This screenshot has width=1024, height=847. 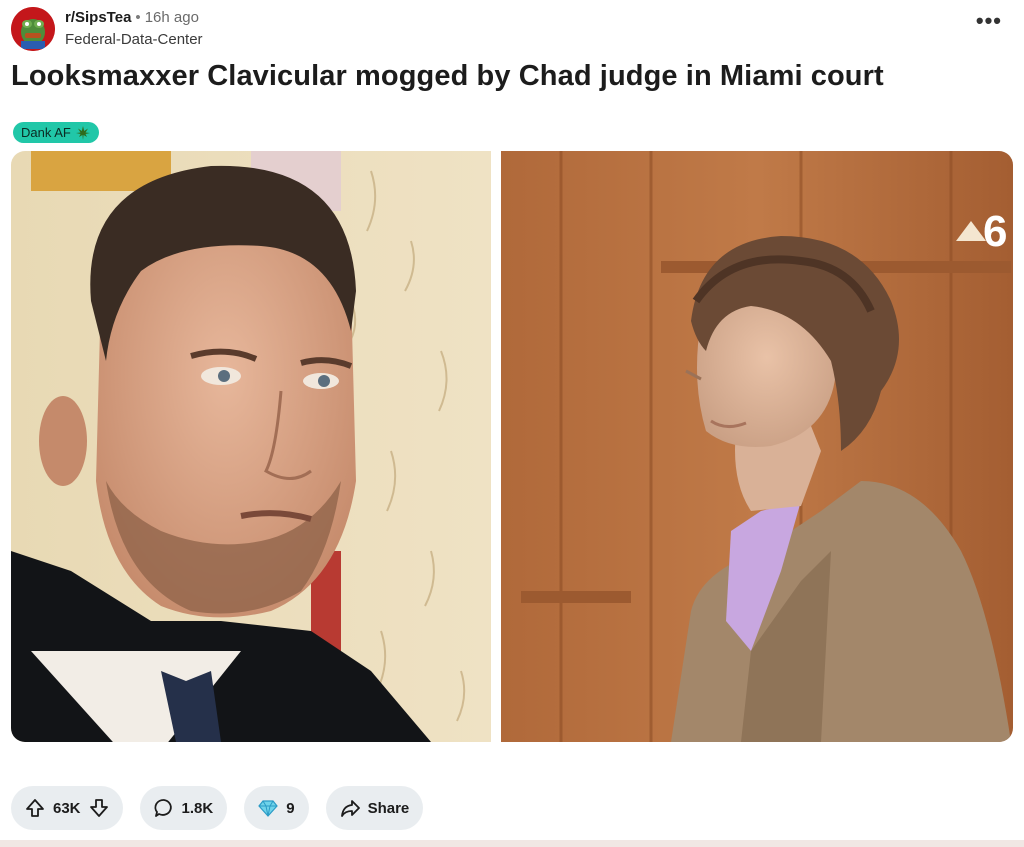 I want to click on comment-count: 1.8K, so click(x=197, y=808).